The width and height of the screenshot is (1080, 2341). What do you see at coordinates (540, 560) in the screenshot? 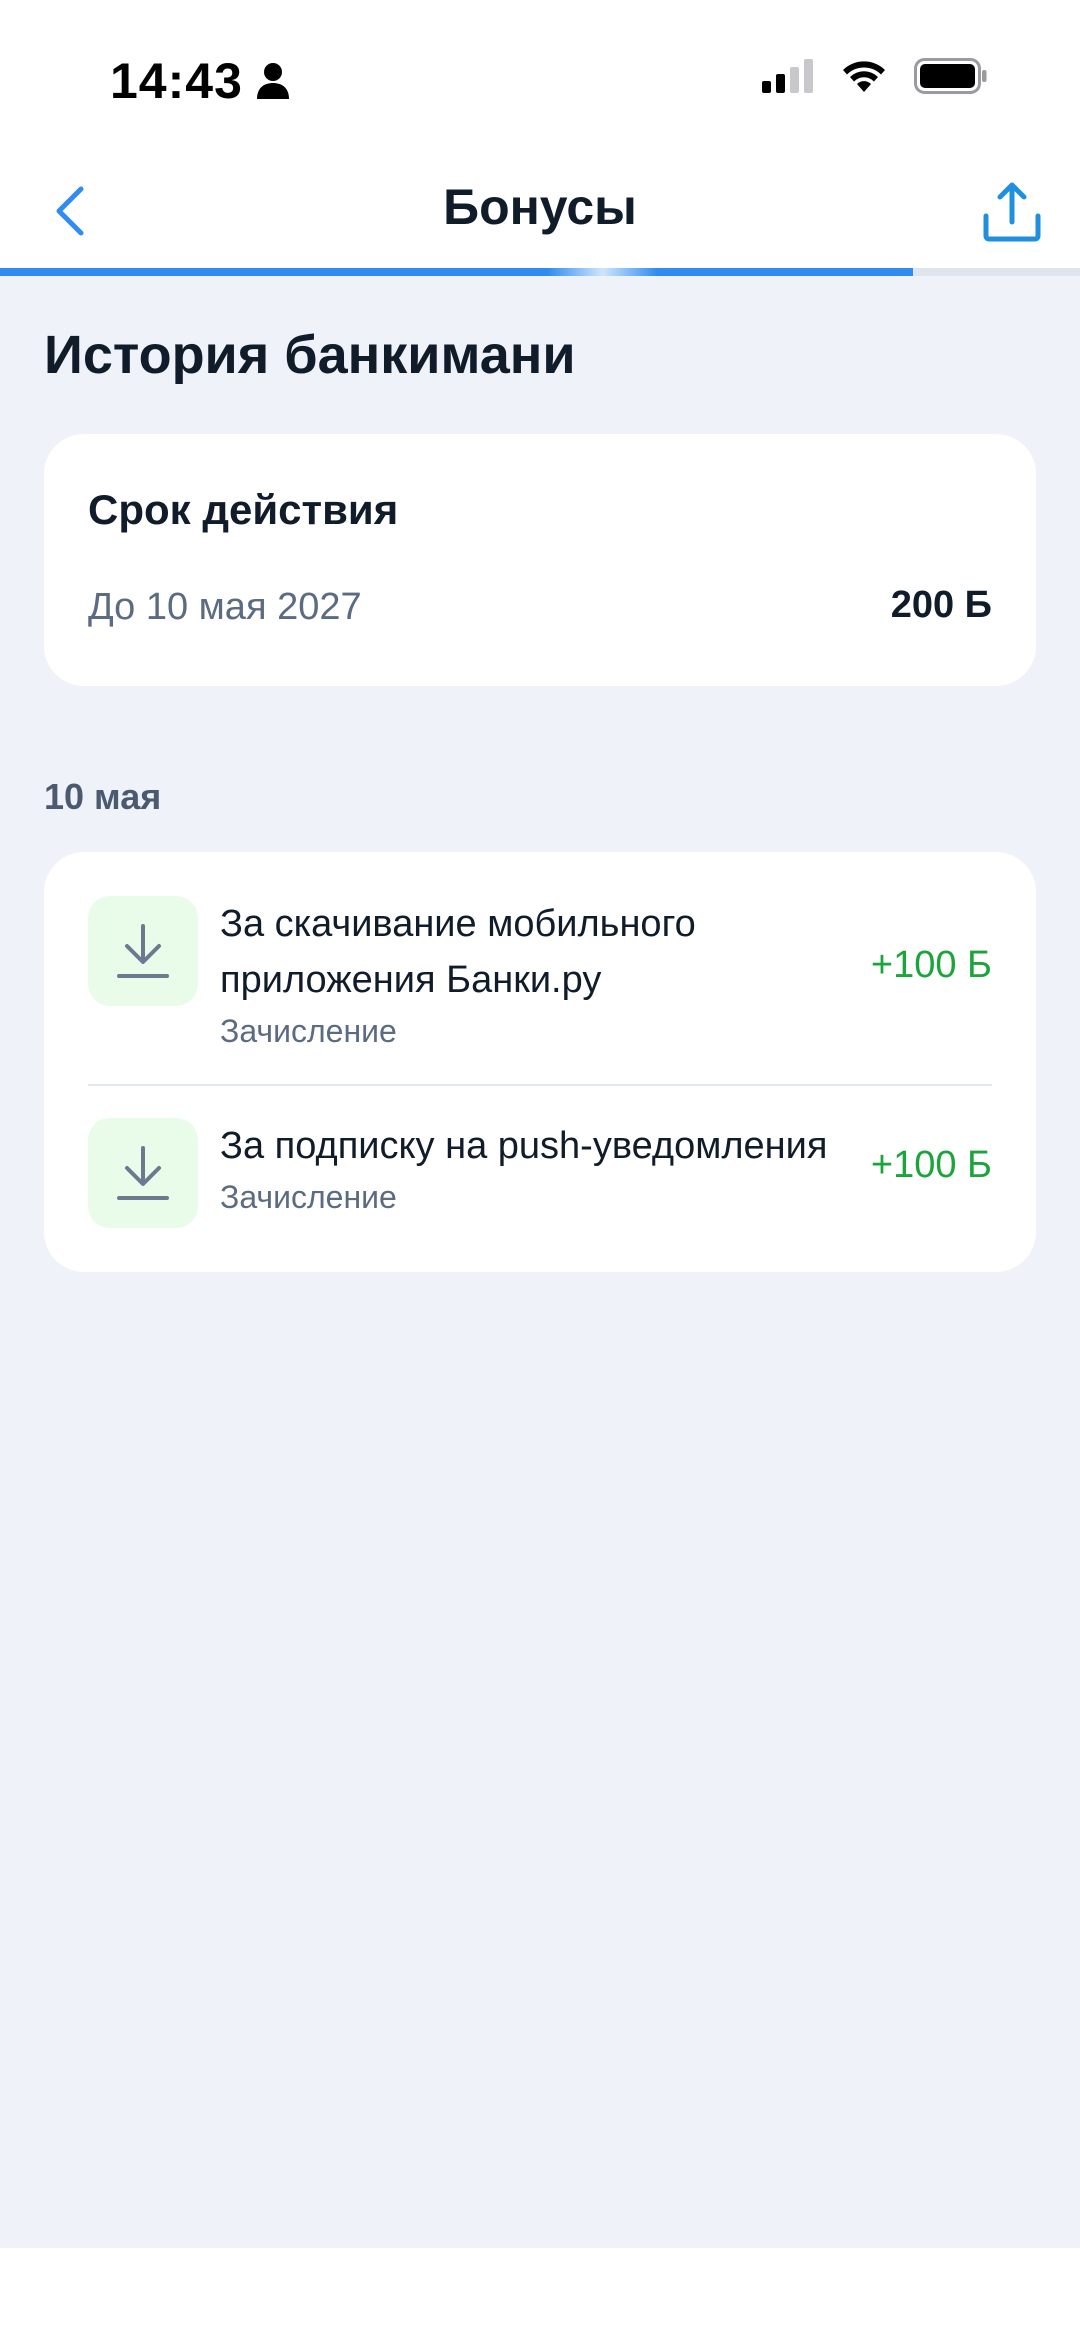
I see `validity-card: Срок действия До 10 мая 2027 200 Б` at bounding box center [540, 560].